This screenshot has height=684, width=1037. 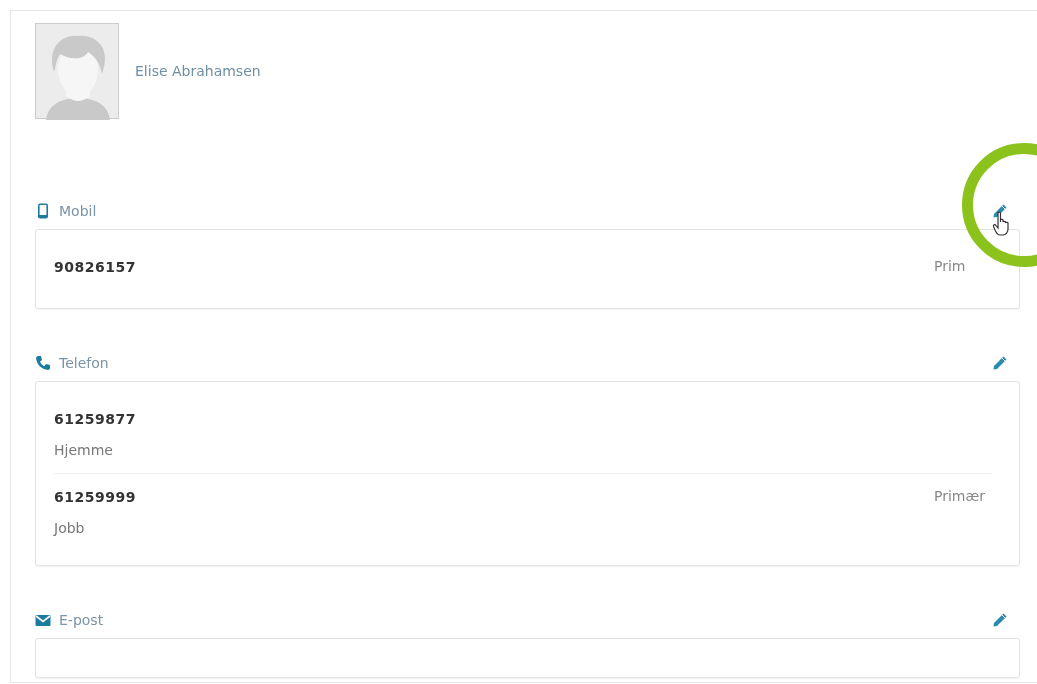 I want to click on mobile-phone-icon, so click(x=43, y=211).